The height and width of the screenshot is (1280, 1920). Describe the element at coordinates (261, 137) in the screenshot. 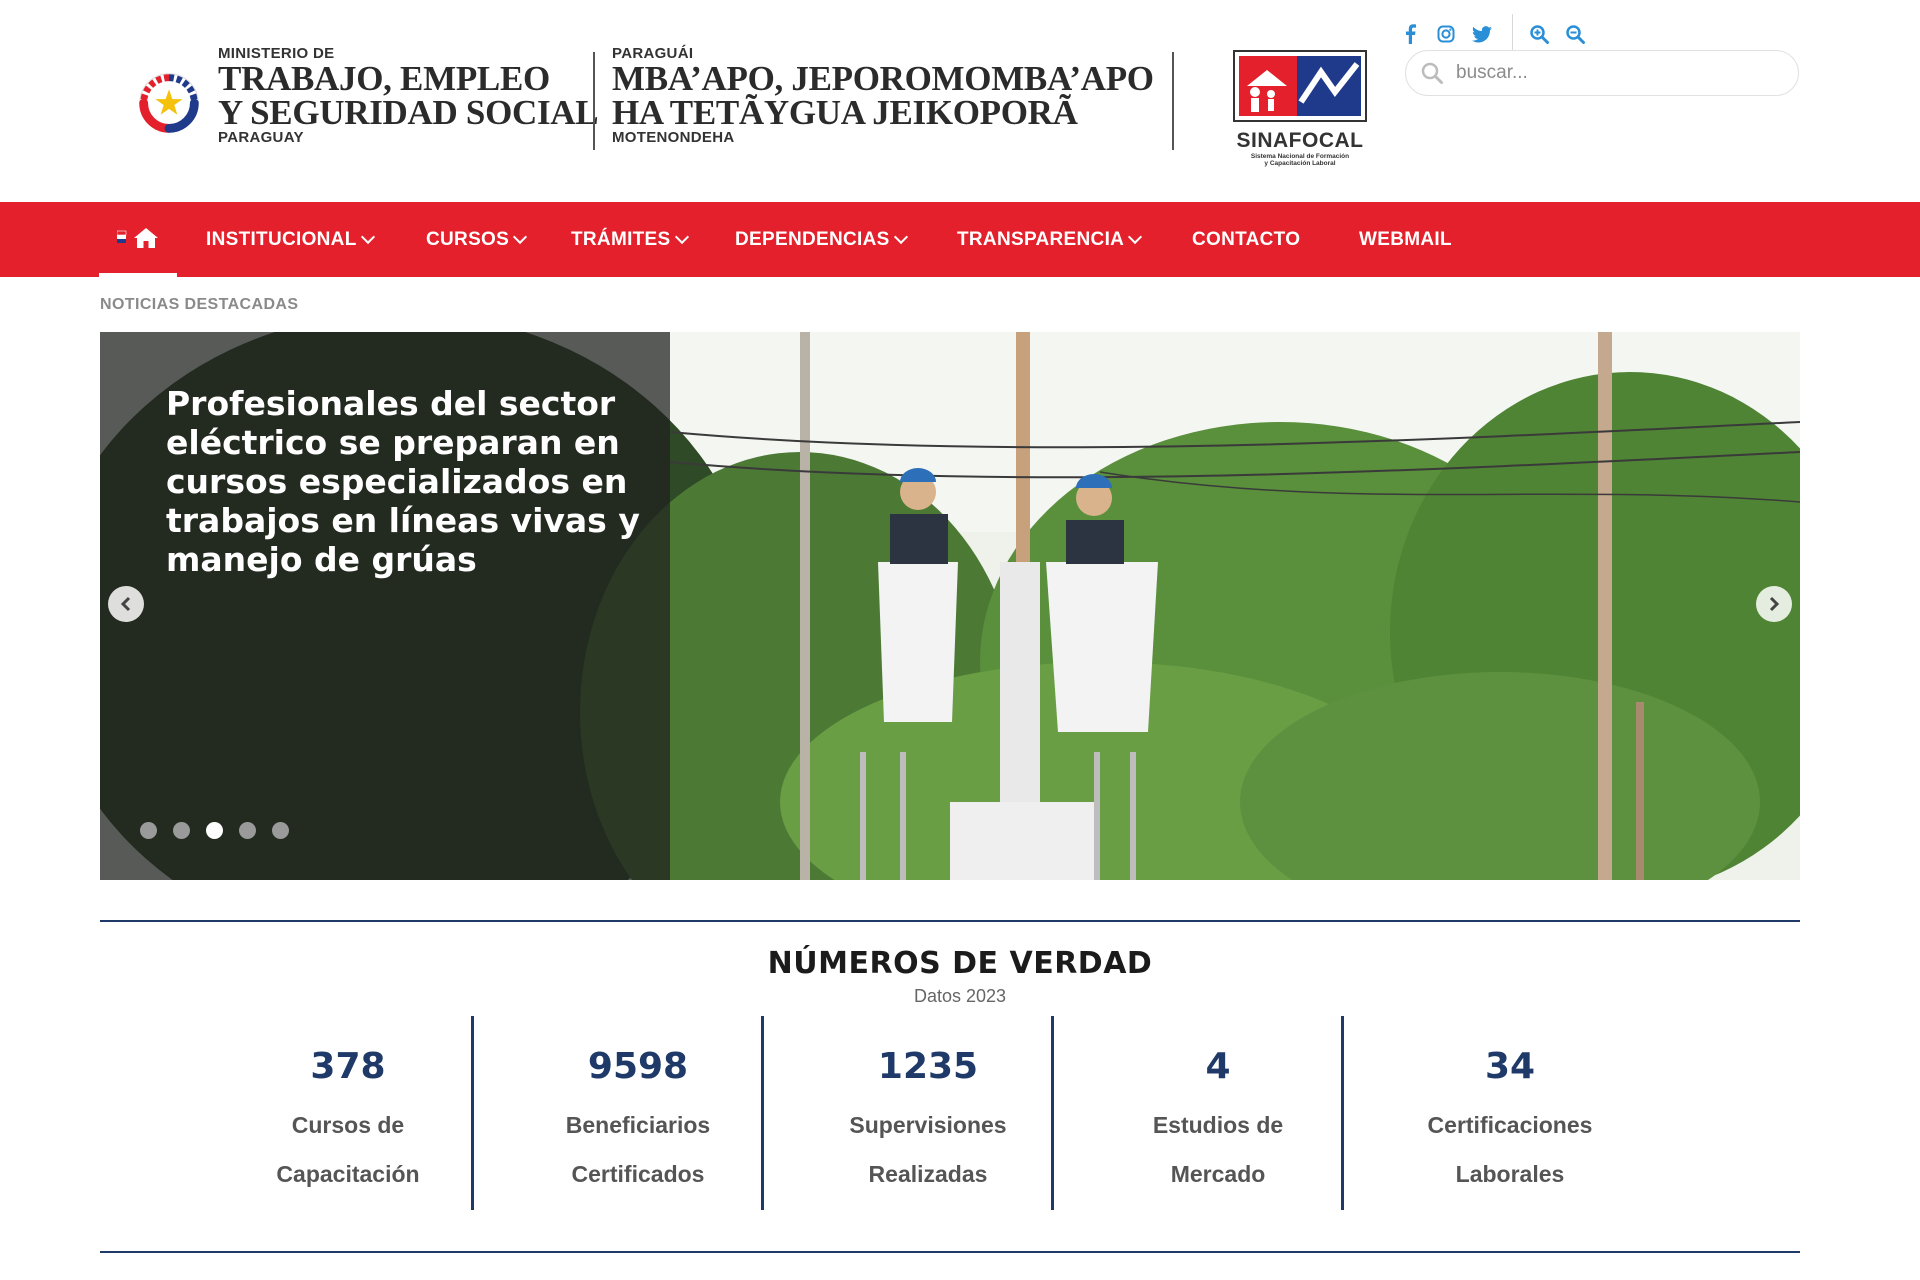

I see `ministry-bottom-line: PARAGUAY` at that location.